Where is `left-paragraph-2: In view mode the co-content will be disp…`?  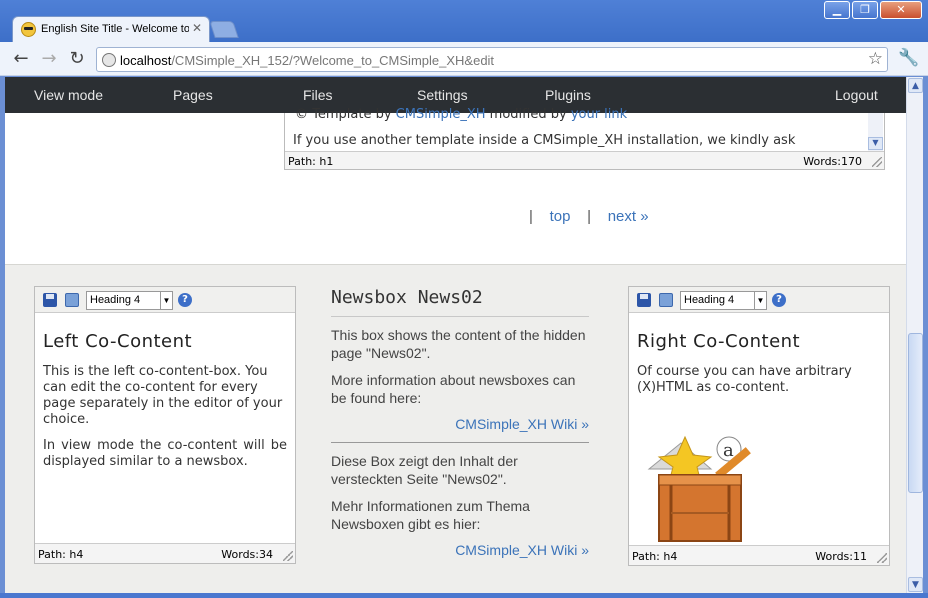
left-paragraph-2: In view mode the co-content will be disp… is located at coordinates (165, 453).